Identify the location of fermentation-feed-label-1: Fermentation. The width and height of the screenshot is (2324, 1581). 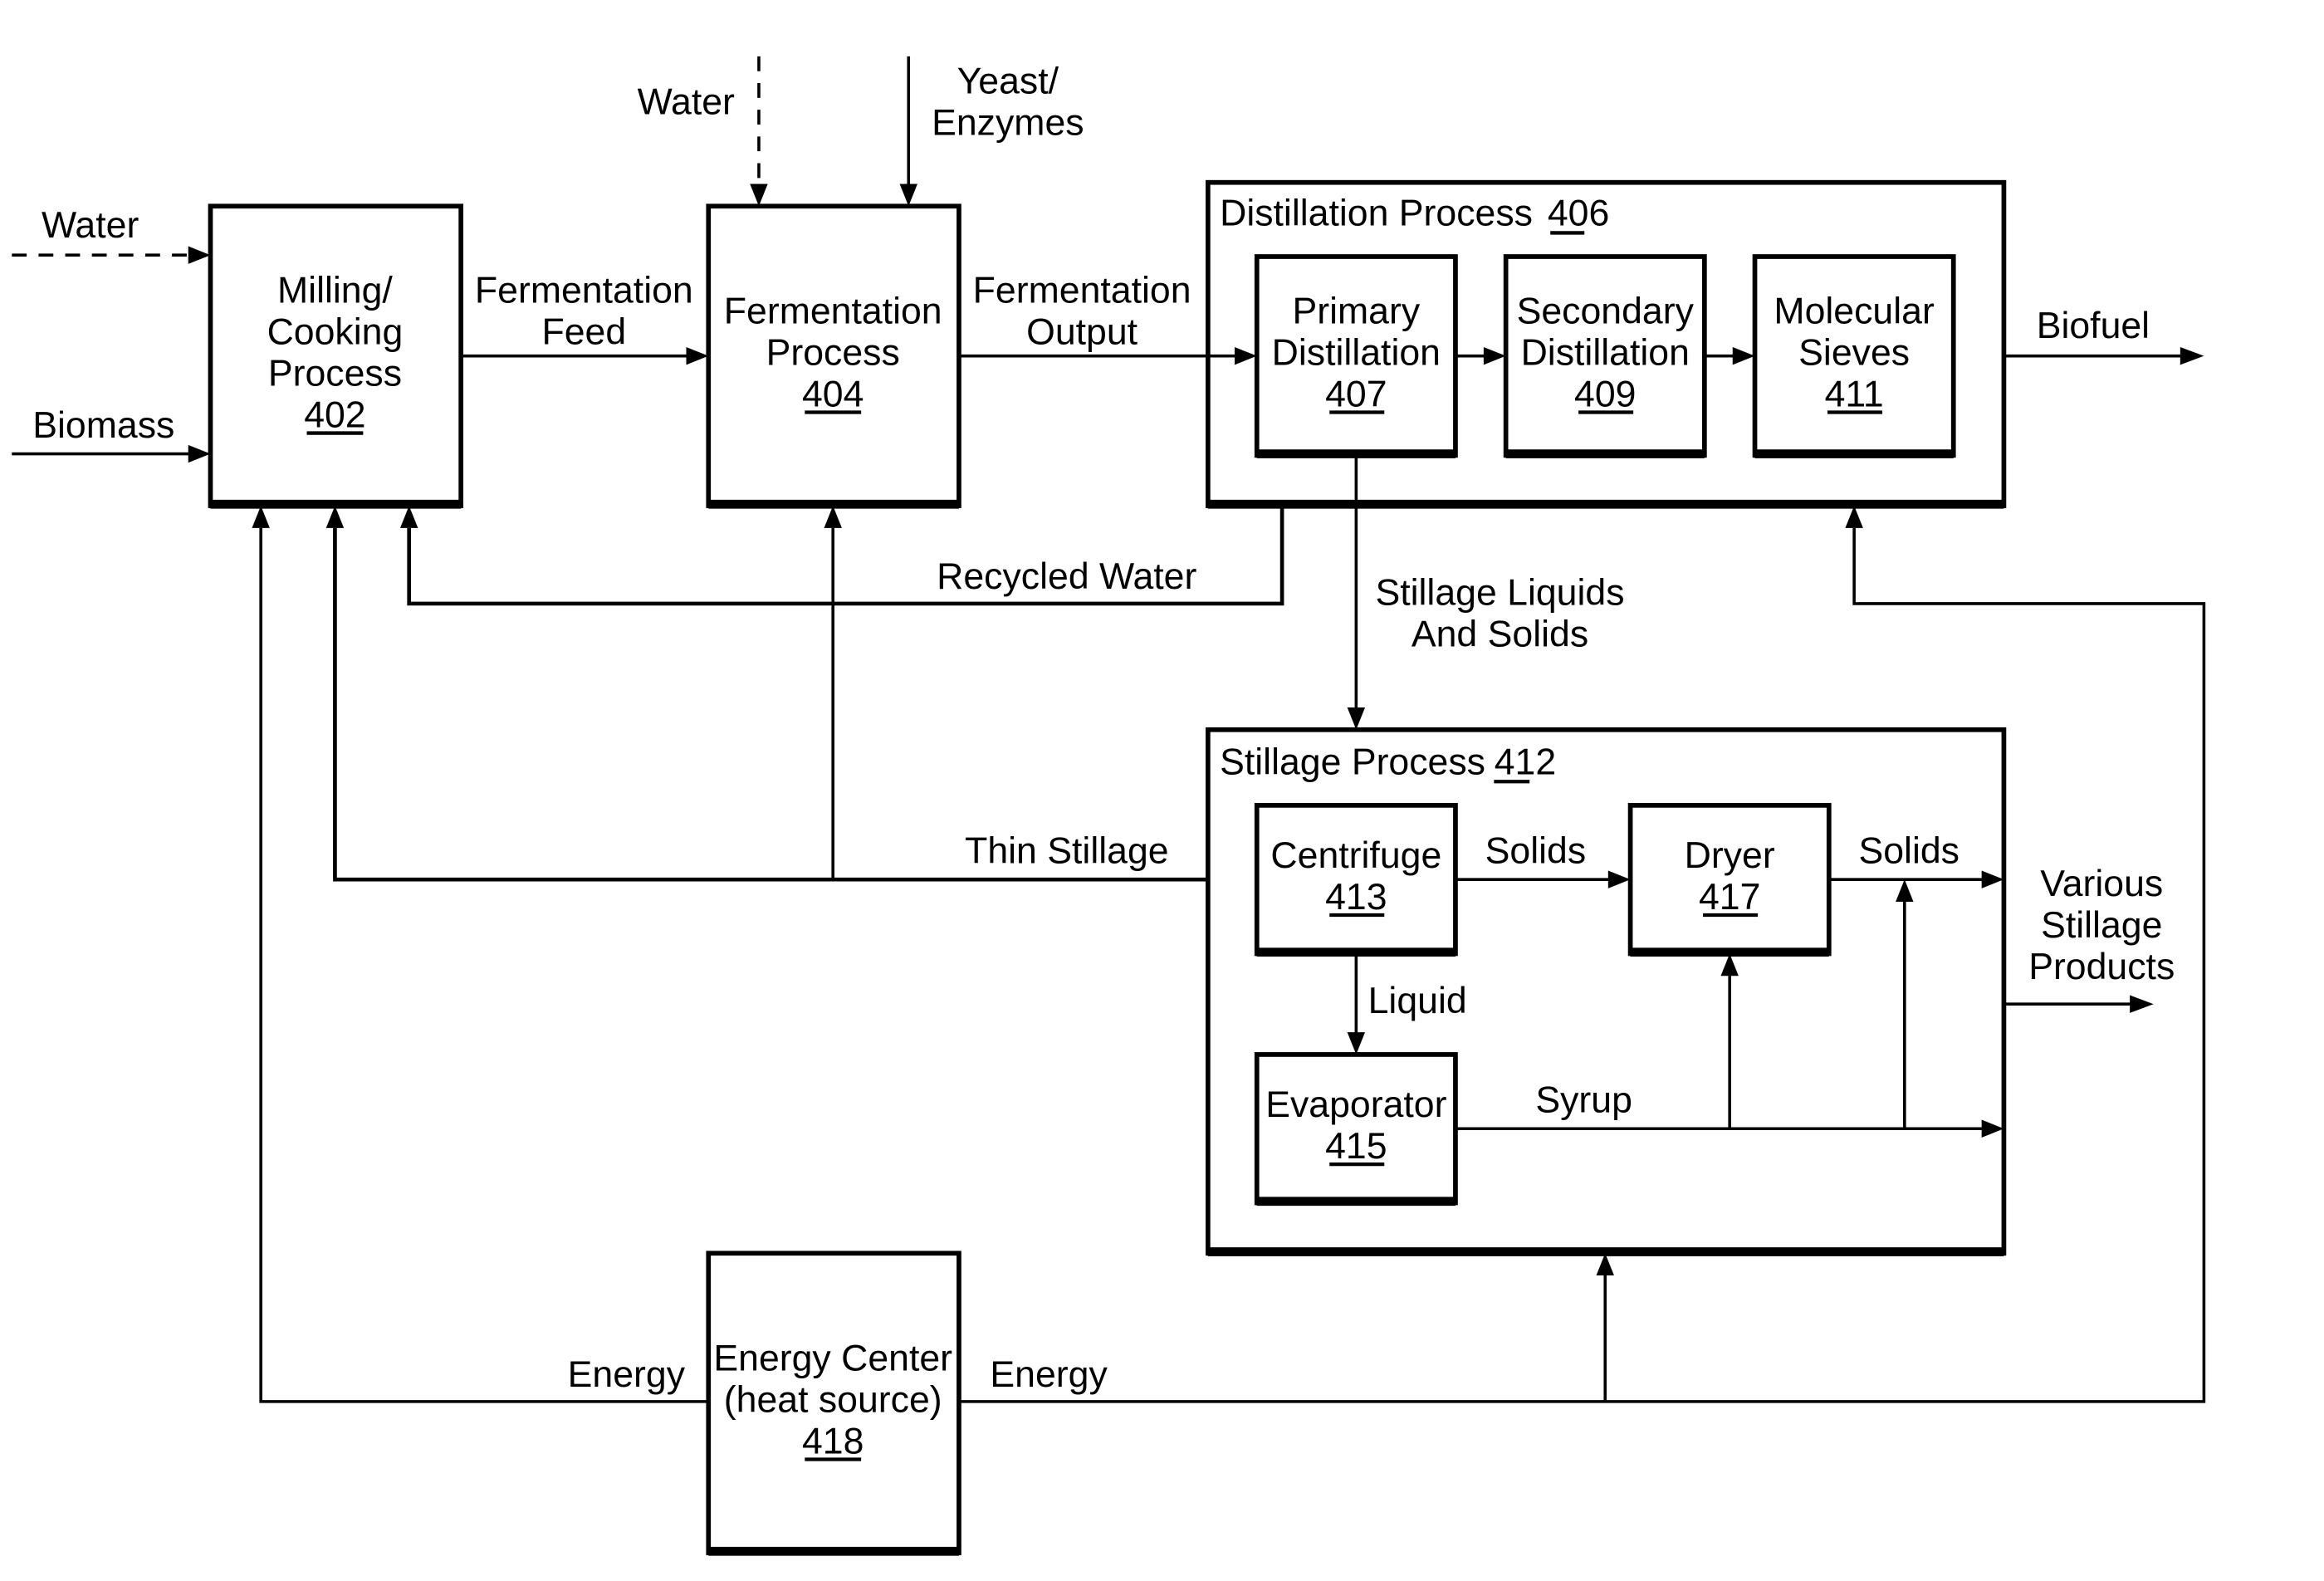
(584, 291).